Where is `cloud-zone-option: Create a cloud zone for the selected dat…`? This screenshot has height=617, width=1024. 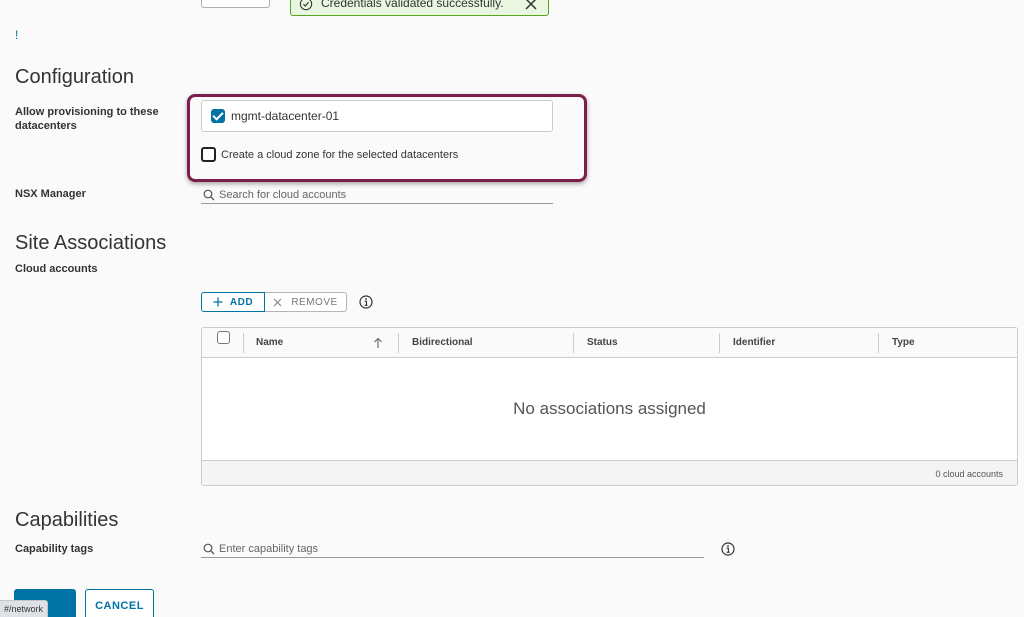 cloud-zone-option: Create a cloud zone for the selected dat… is located at coordinates (329, 154).